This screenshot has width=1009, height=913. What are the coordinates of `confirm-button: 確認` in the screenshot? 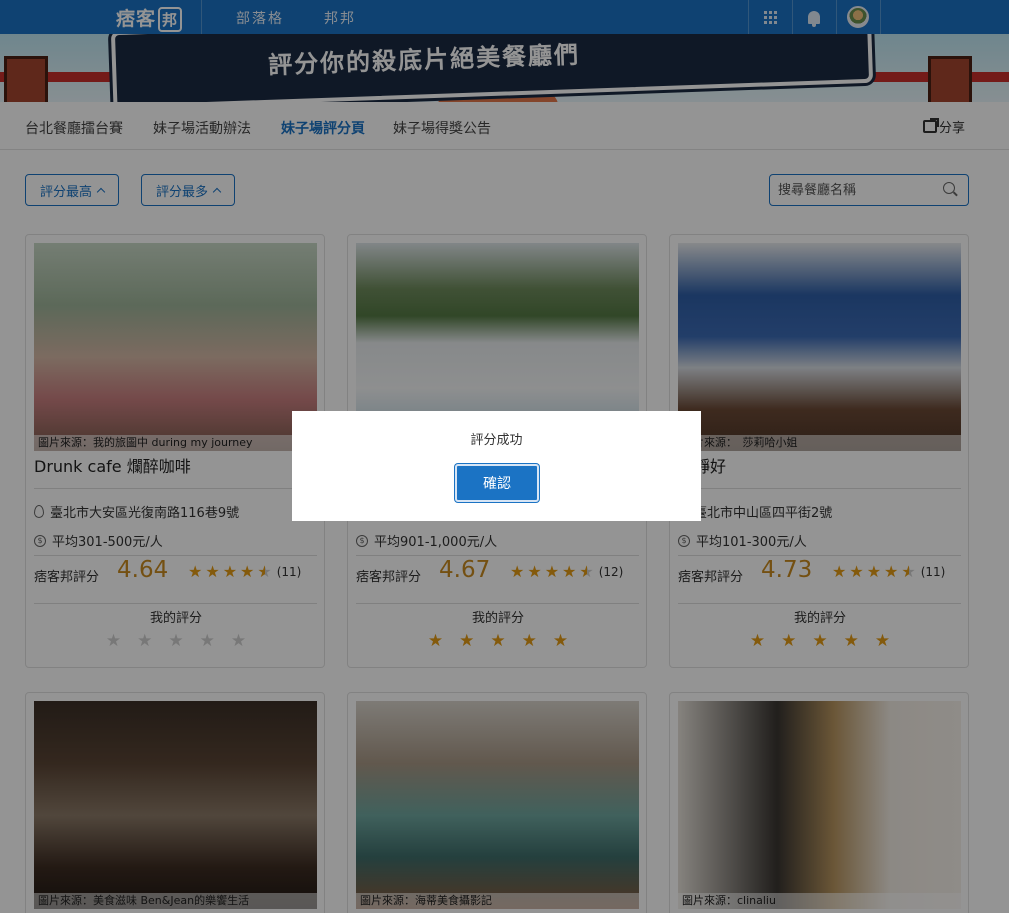 It's located at (497, 483).